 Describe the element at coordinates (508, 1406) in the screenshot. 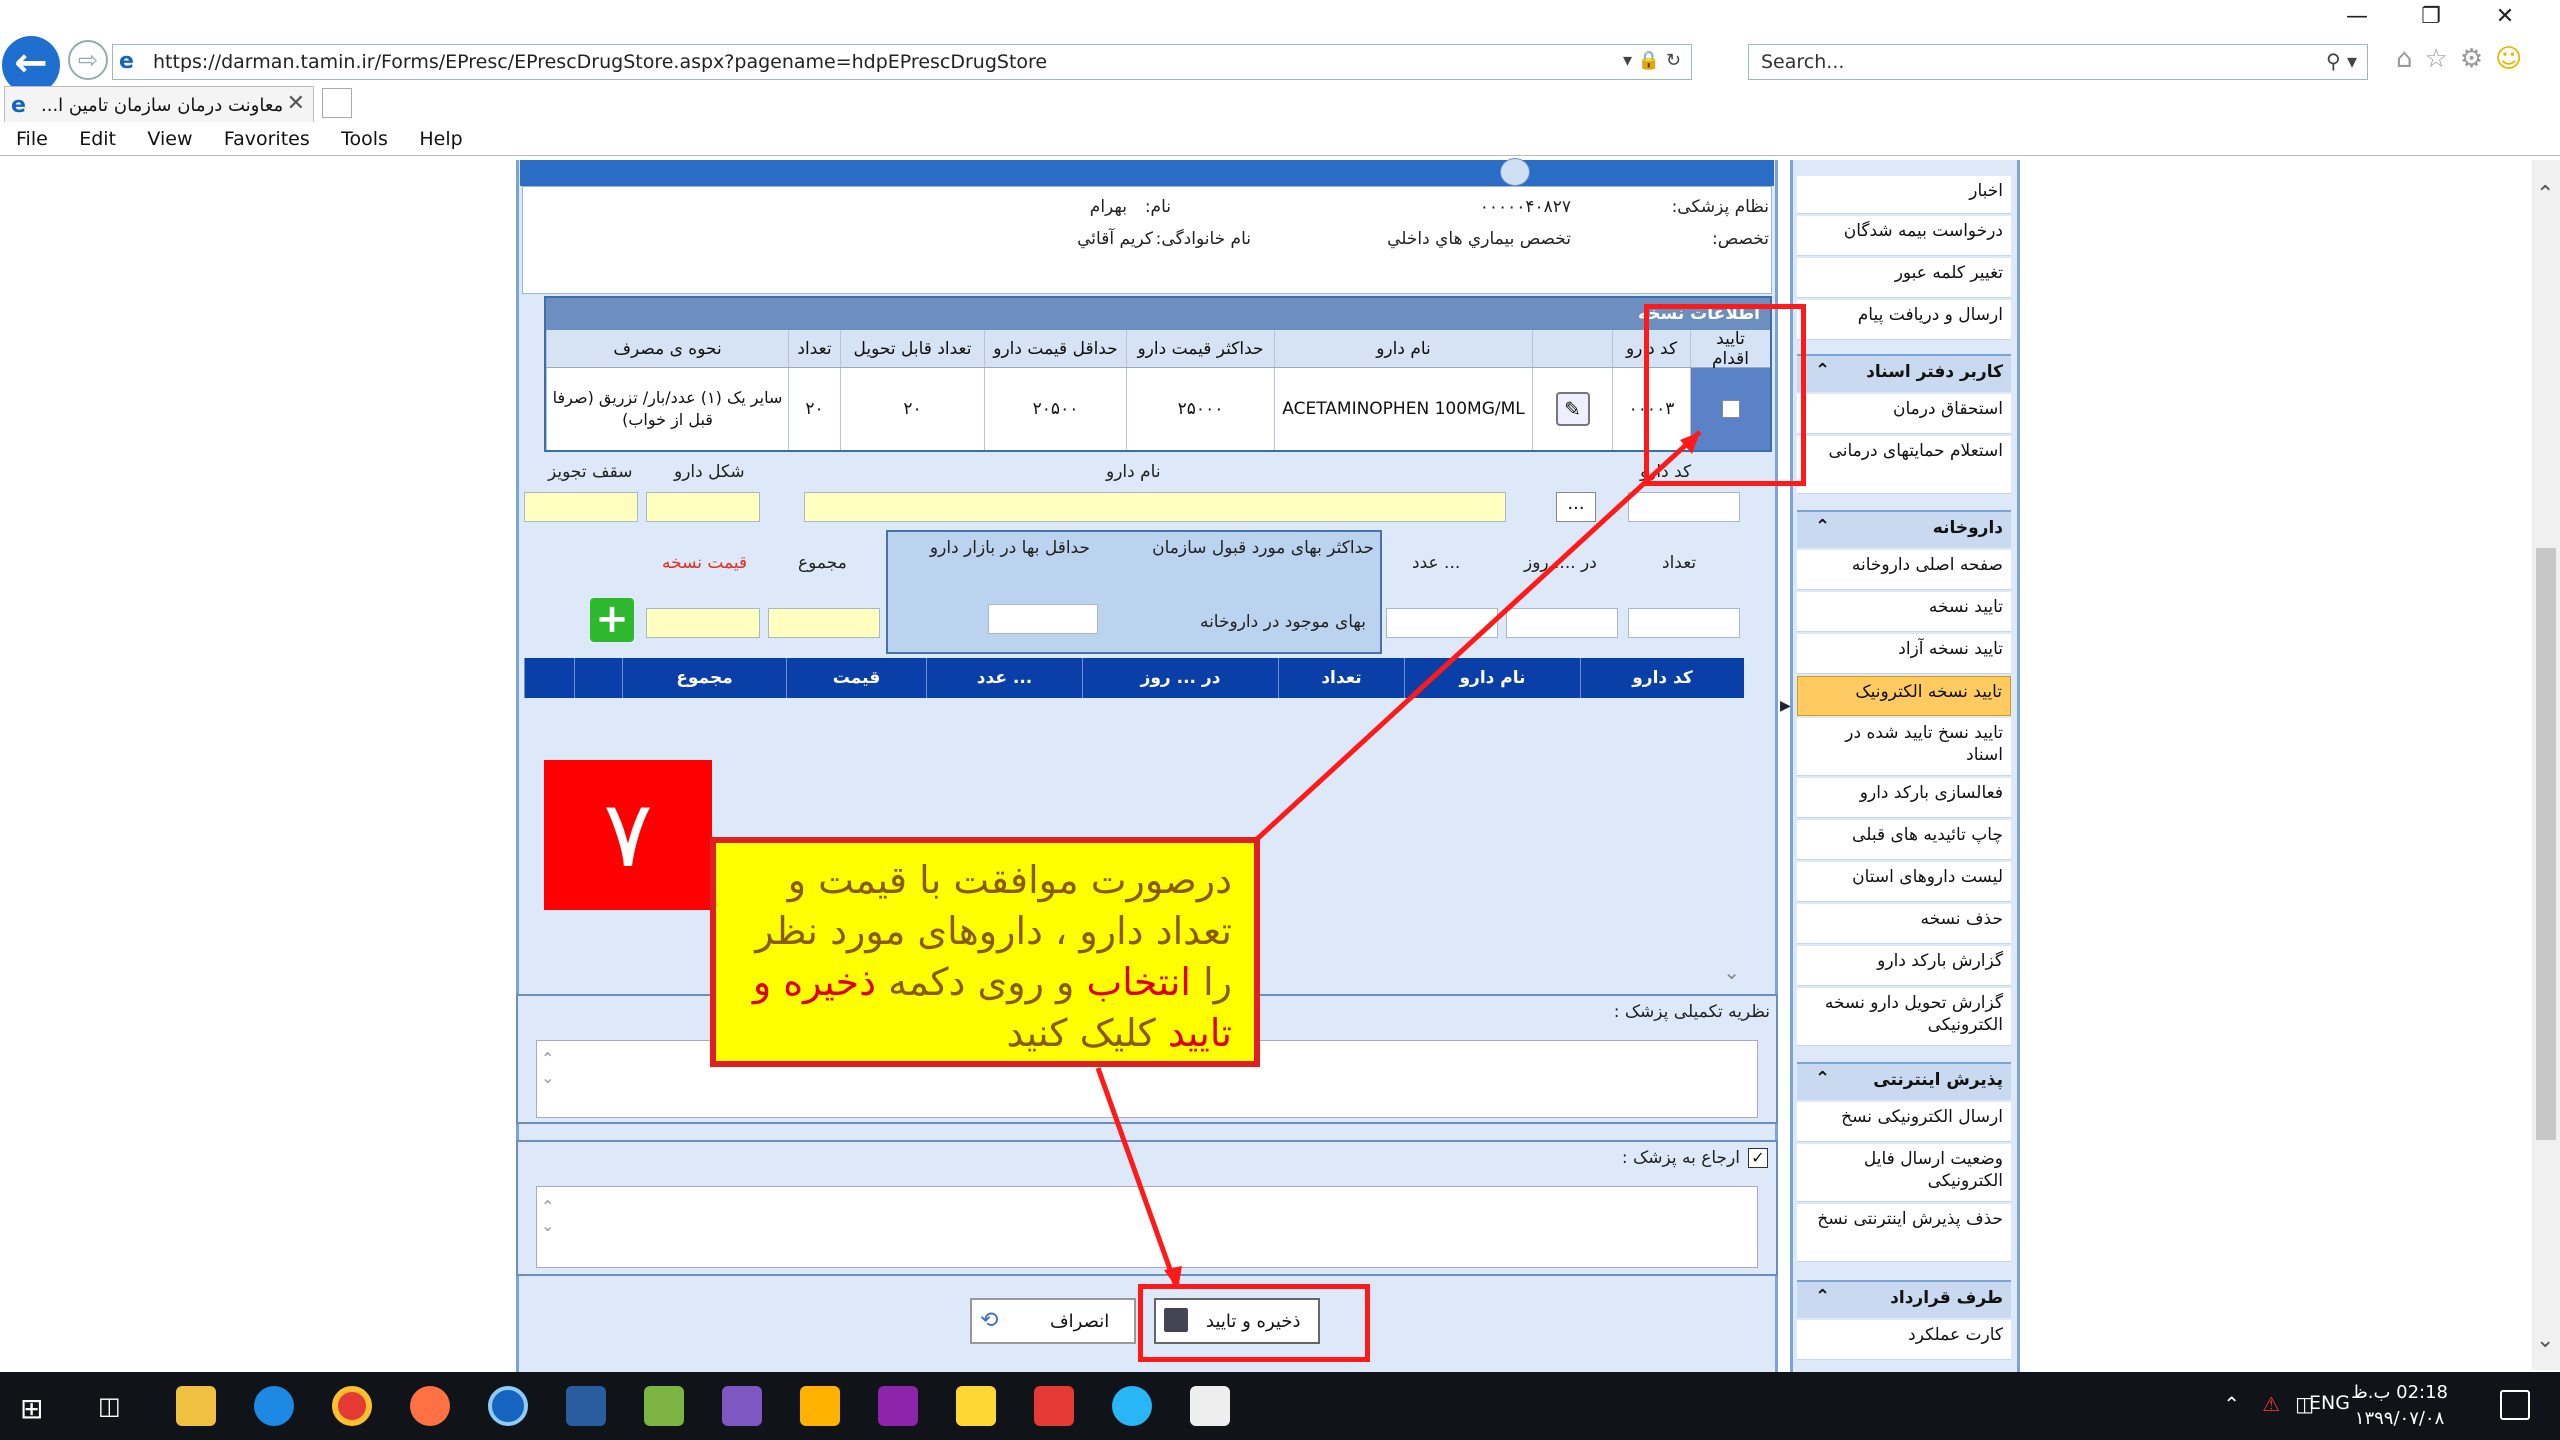

I see `internet-explorer-icon` at that location.